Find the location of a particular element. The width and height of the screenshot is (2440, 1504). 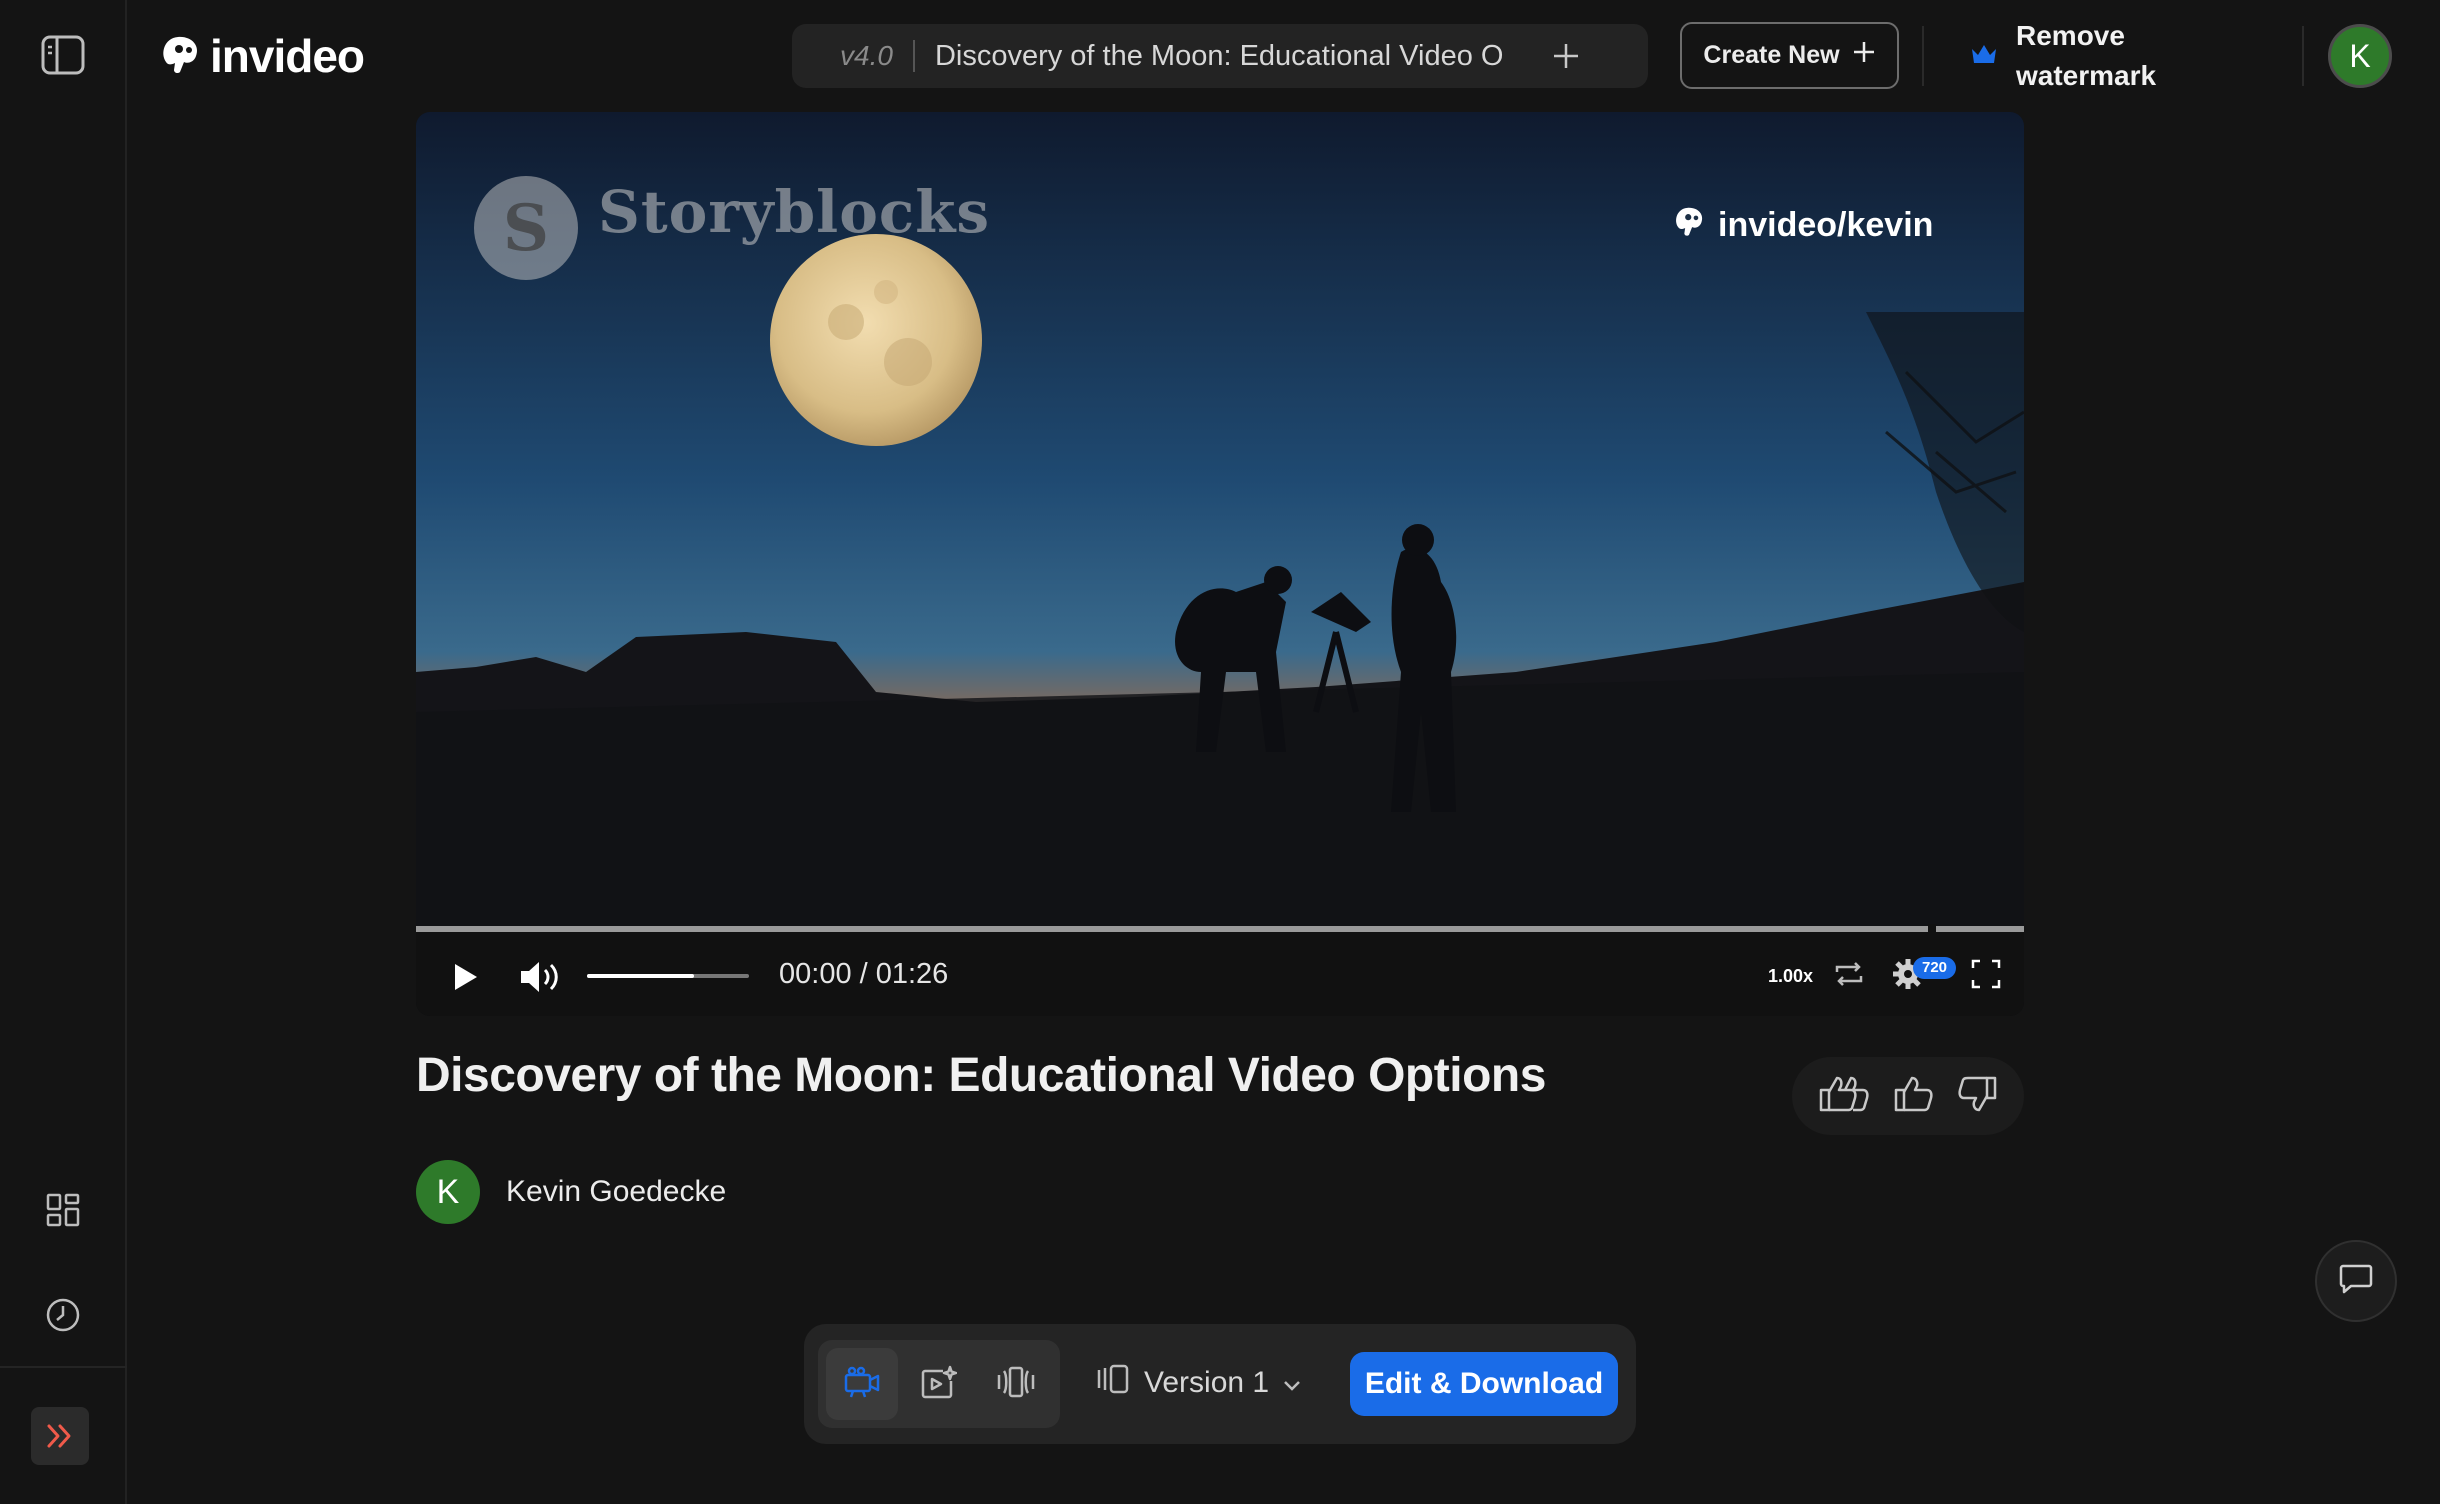

reaction-bar is located at coordinates (1908, 1096).